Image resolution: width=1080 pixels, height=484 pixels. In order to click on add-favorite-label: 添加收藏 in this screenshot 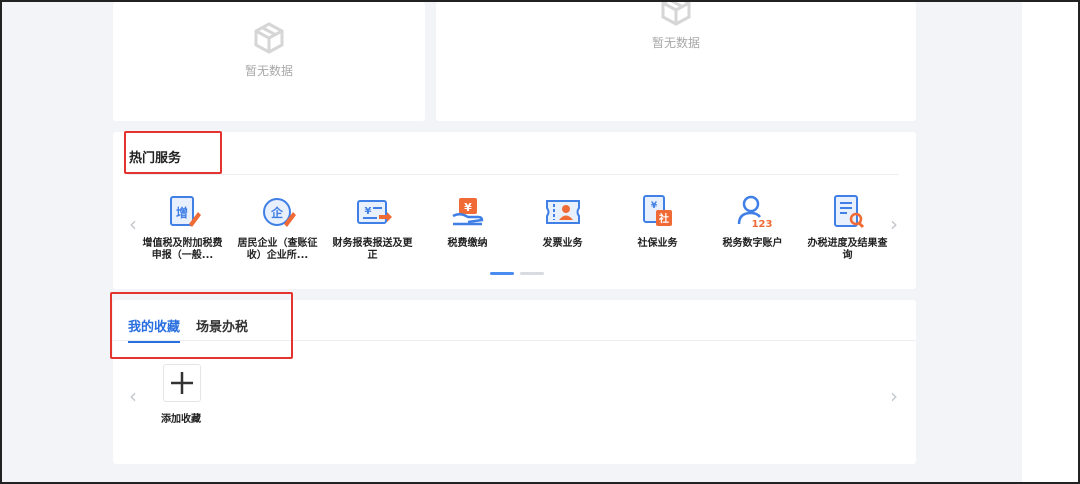, I will do `click(181, 419)`.